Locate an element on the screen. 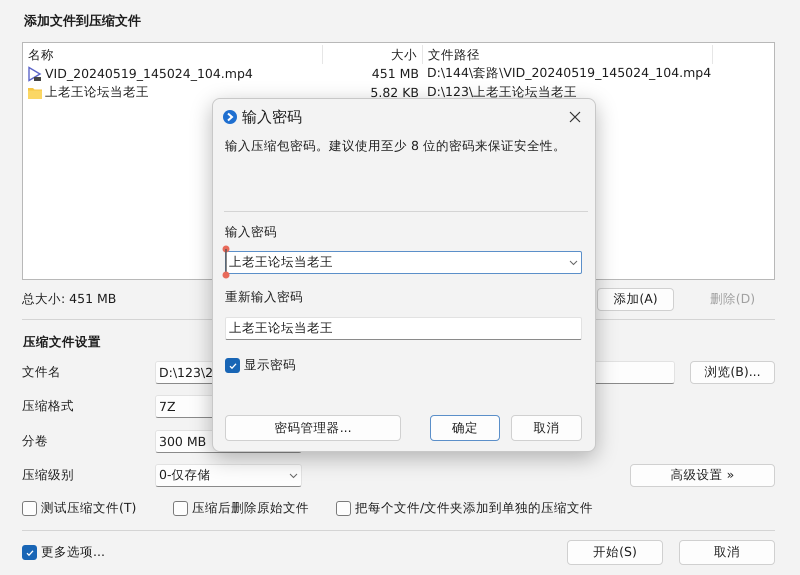 Image resolution: width=800 pixels, height=575 pixels. section-title: 压缩文件设置 is located at coordinates (62, 342).